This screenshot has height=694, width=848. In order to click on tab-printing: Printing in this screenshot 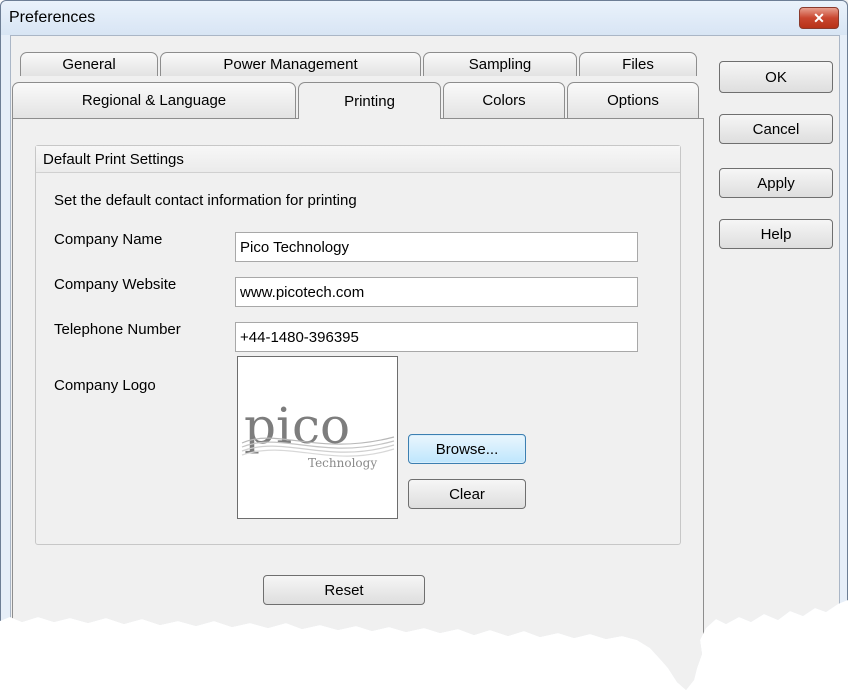, I will do `click(369, 100)`.